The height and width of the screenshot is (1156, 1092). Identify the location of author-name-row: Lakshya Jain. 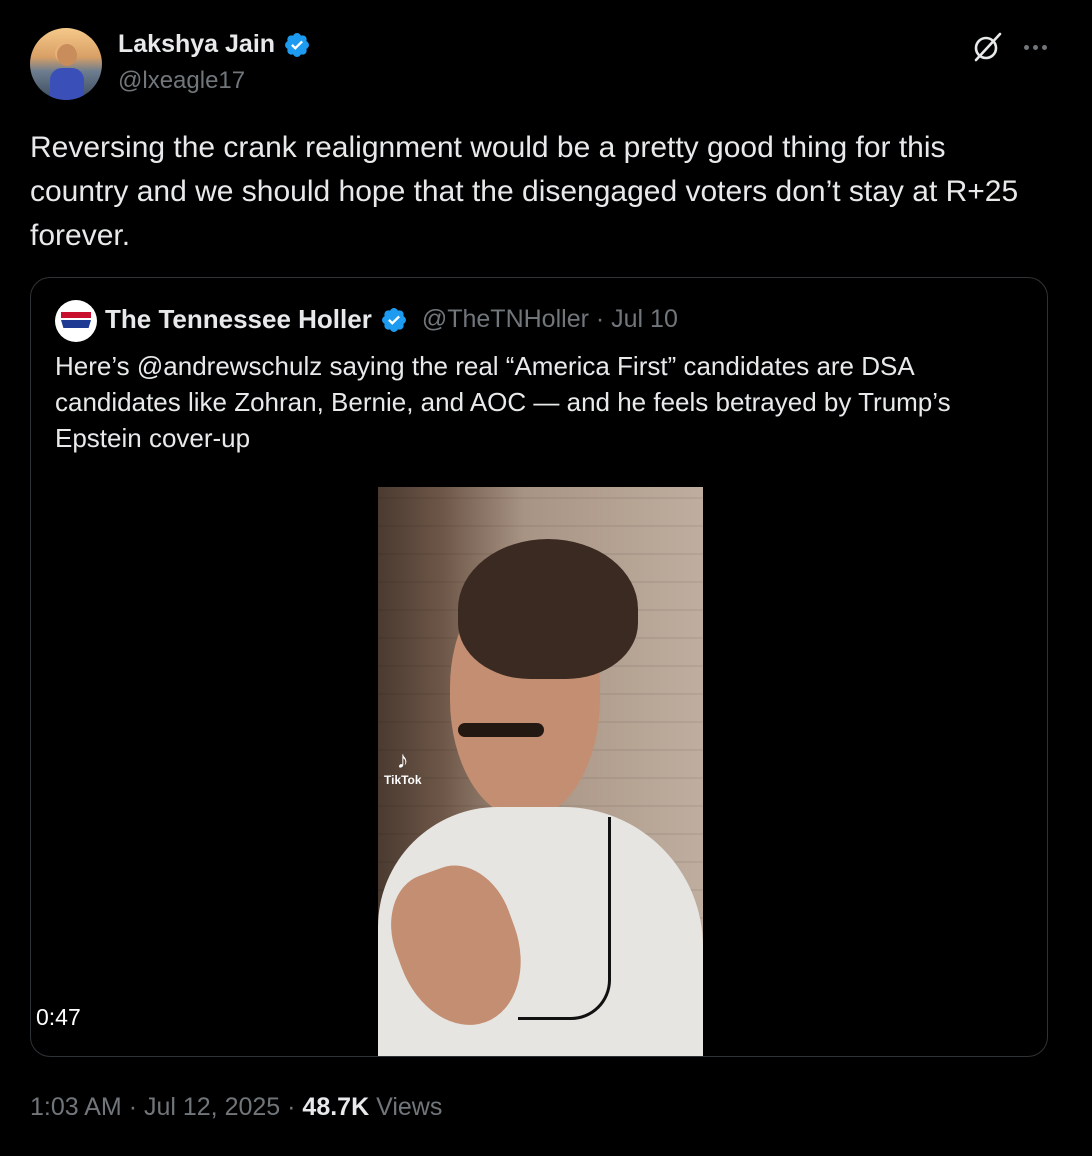
(214, 44).